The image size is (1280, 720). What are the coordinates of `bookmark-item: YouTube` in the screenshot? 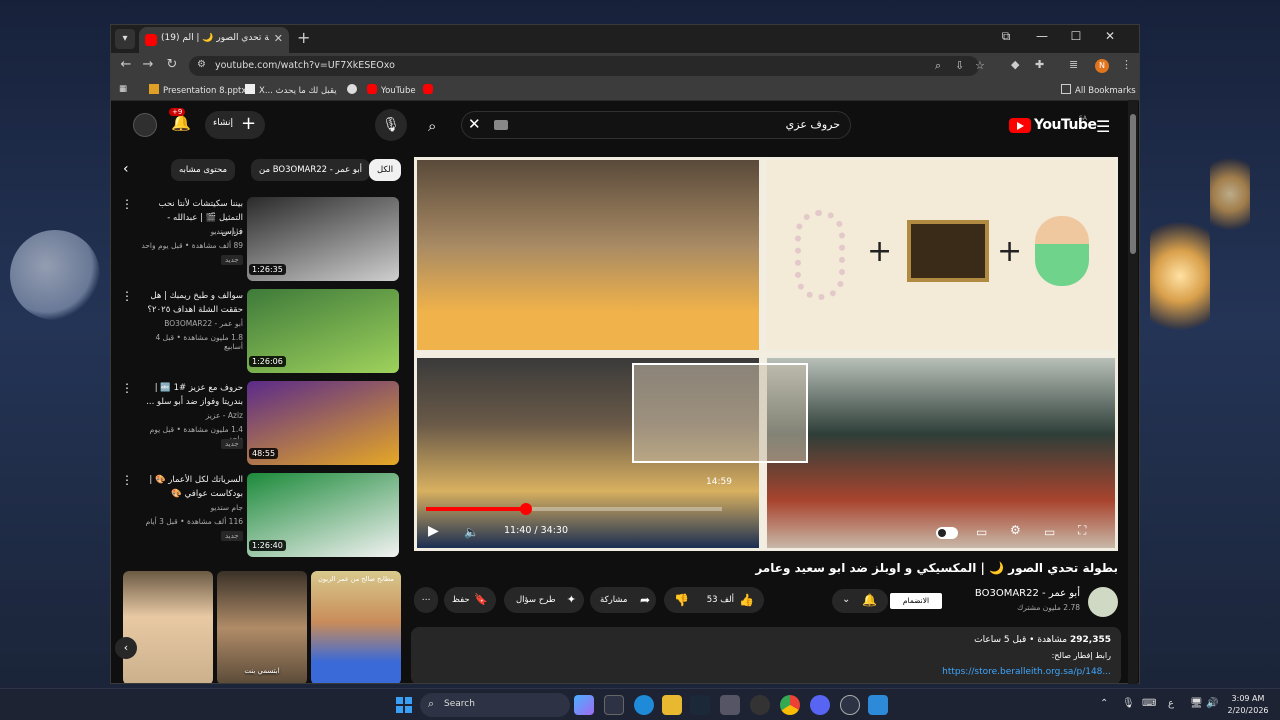 It's located at (391, 90).